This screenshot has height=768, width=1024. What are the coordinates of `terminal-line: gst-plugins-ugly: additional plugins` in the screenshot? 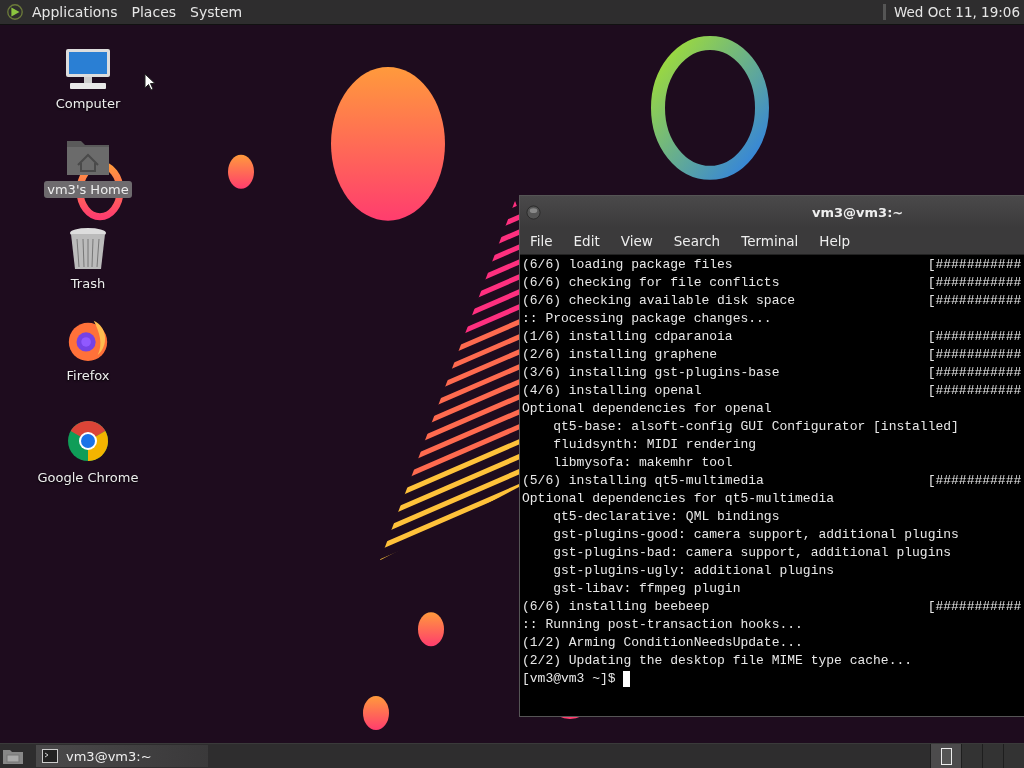 It's located at (694, 571).